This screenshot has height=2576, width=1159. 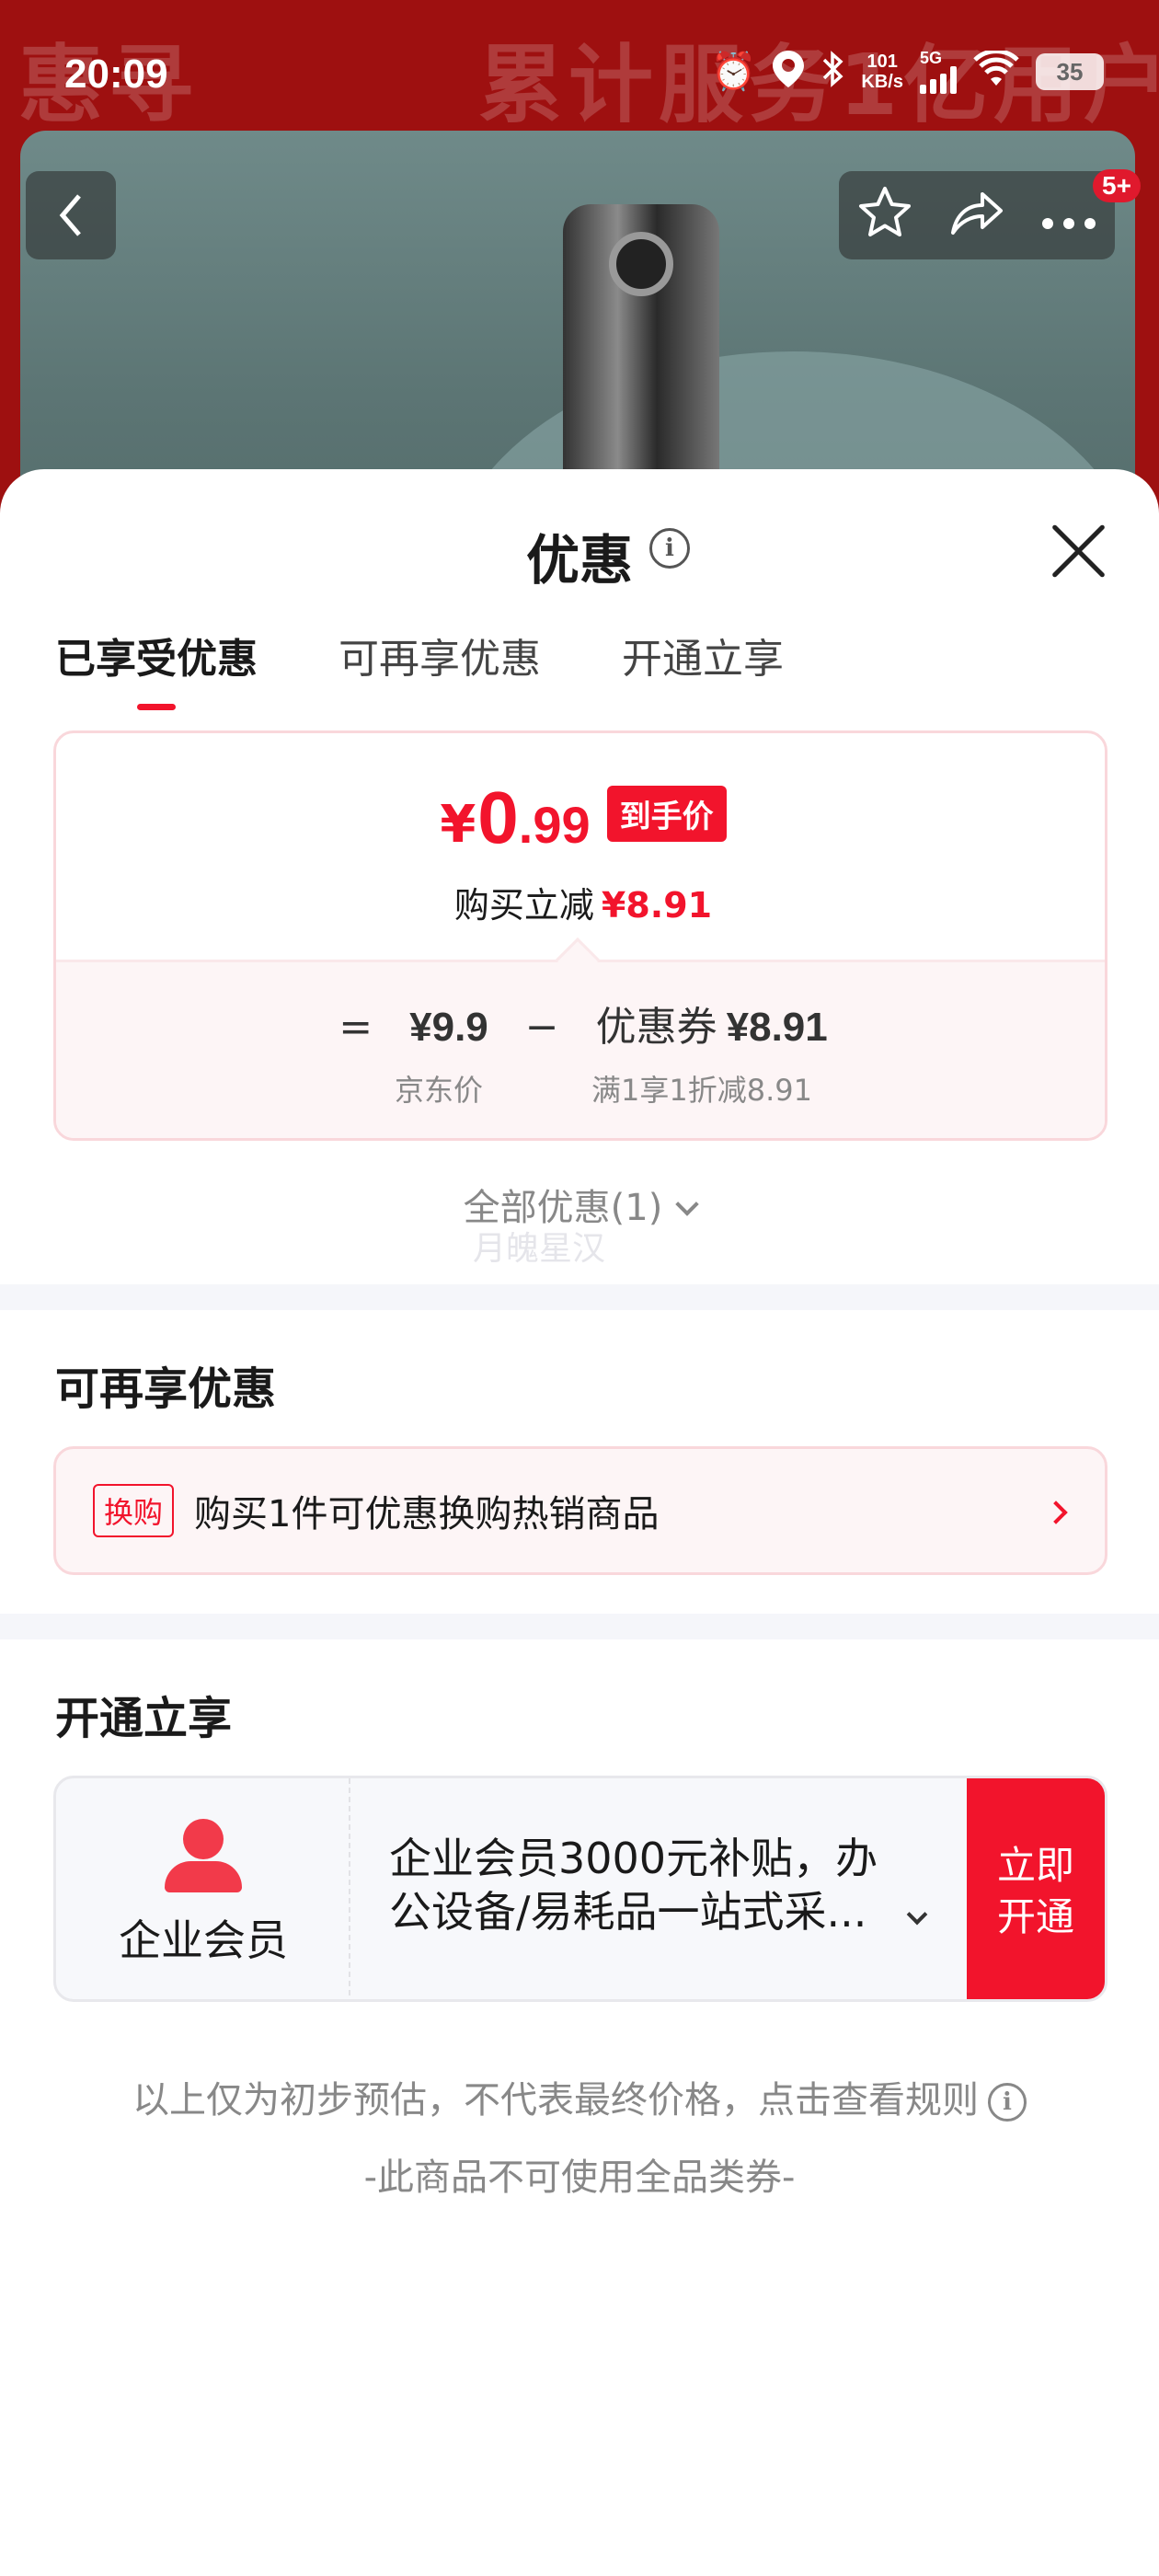 I want to click on status-icons: ⏰ 101 KB/s 5G 35, so click(x=907, y=71).